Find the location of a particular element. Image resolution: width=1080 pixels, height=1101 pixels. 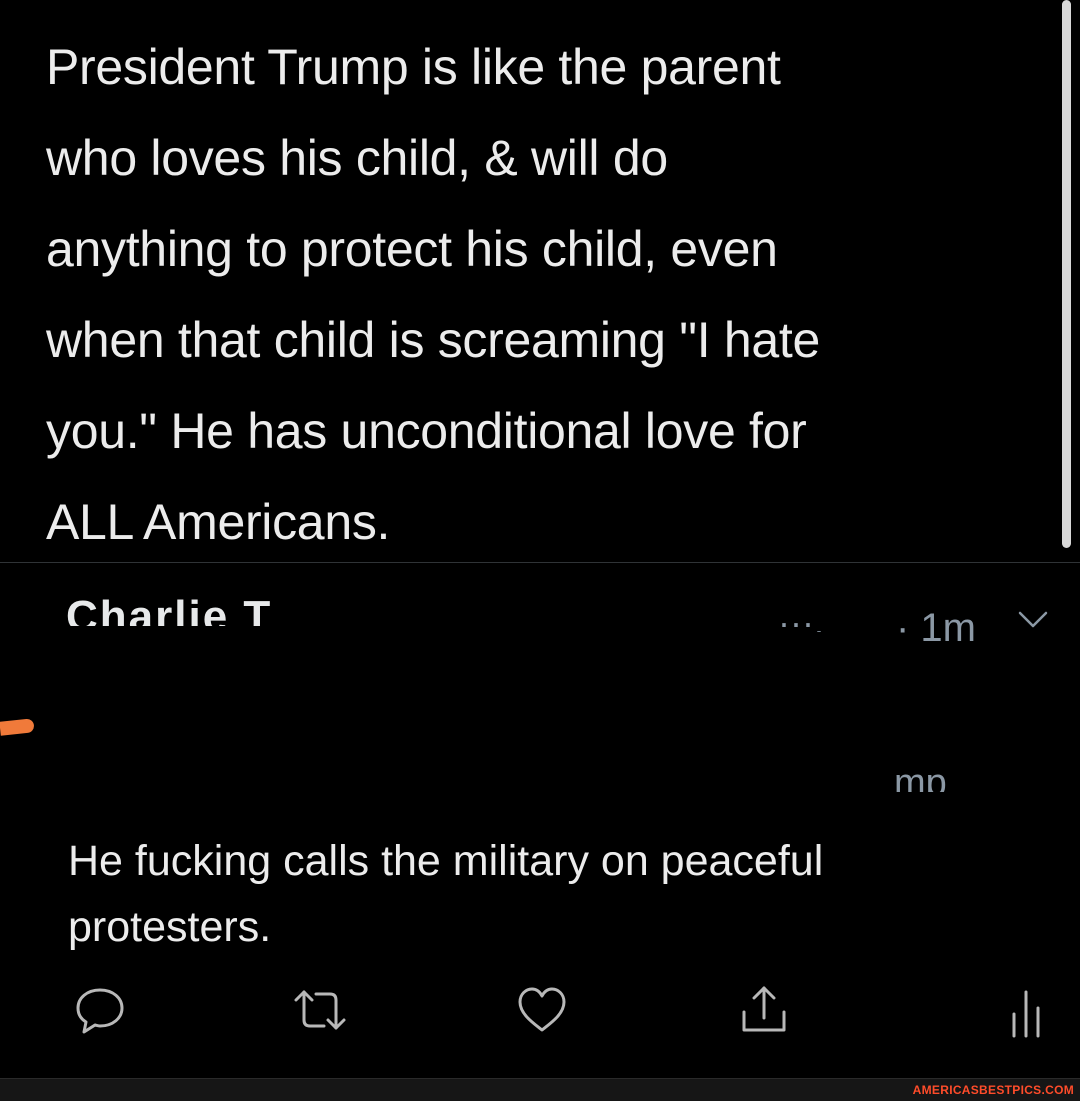

watermark-bar: AMERICASBESTPICS.COM is located at coordinates (540, 1089).